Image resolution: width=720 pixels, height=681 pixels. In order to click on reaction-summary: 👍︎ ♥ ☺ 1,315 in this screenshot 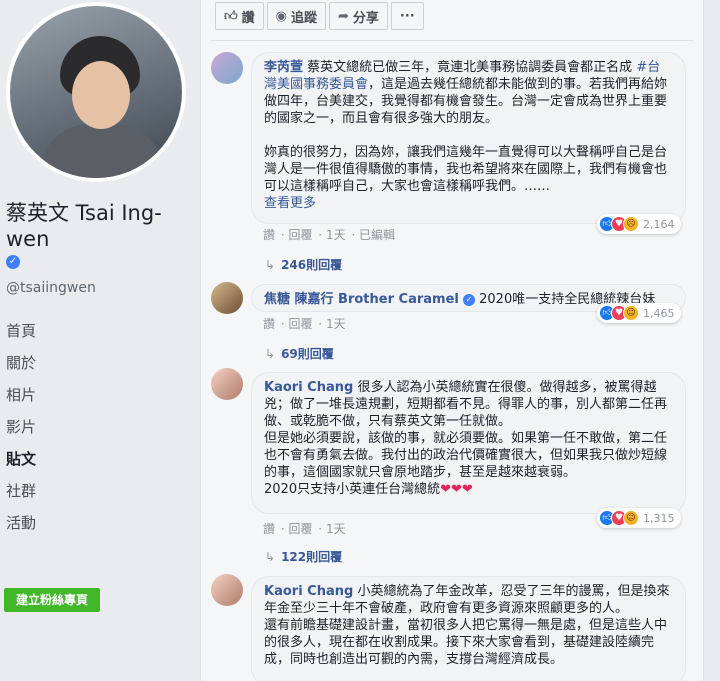, I will do `click(639, 518)`.